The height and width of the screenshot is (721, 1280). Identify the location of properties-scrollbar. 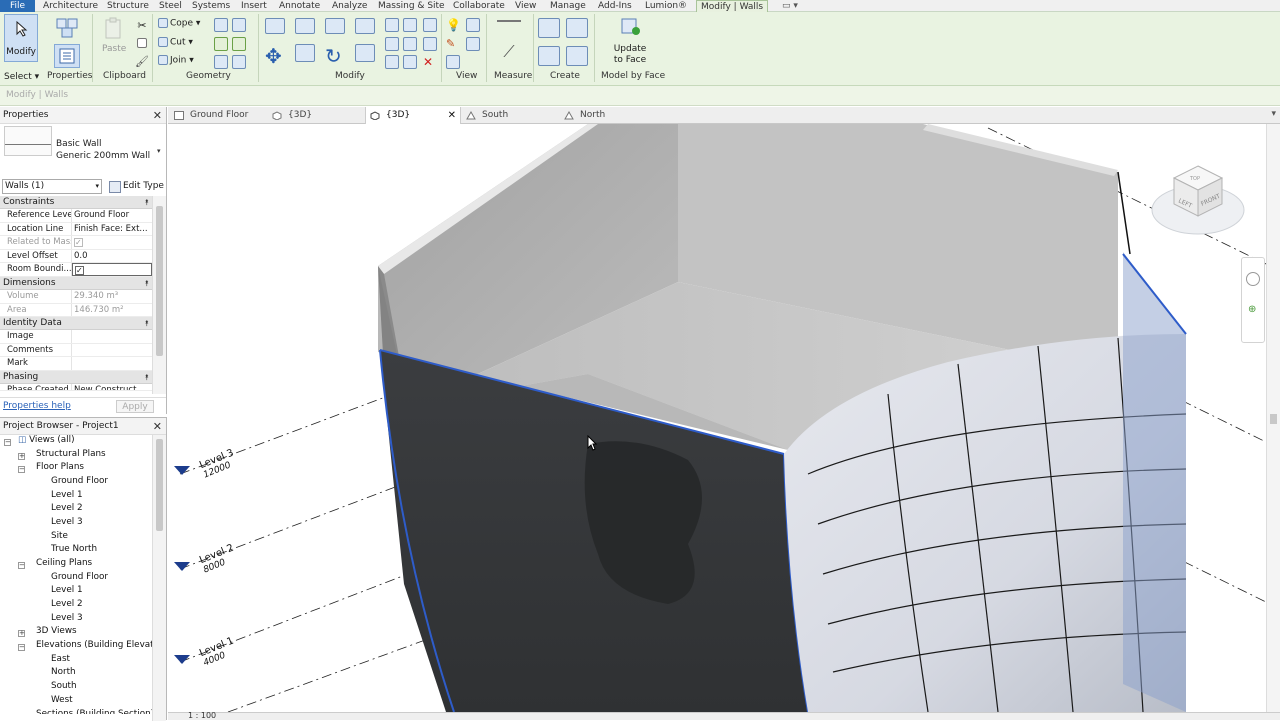
(159, 295).